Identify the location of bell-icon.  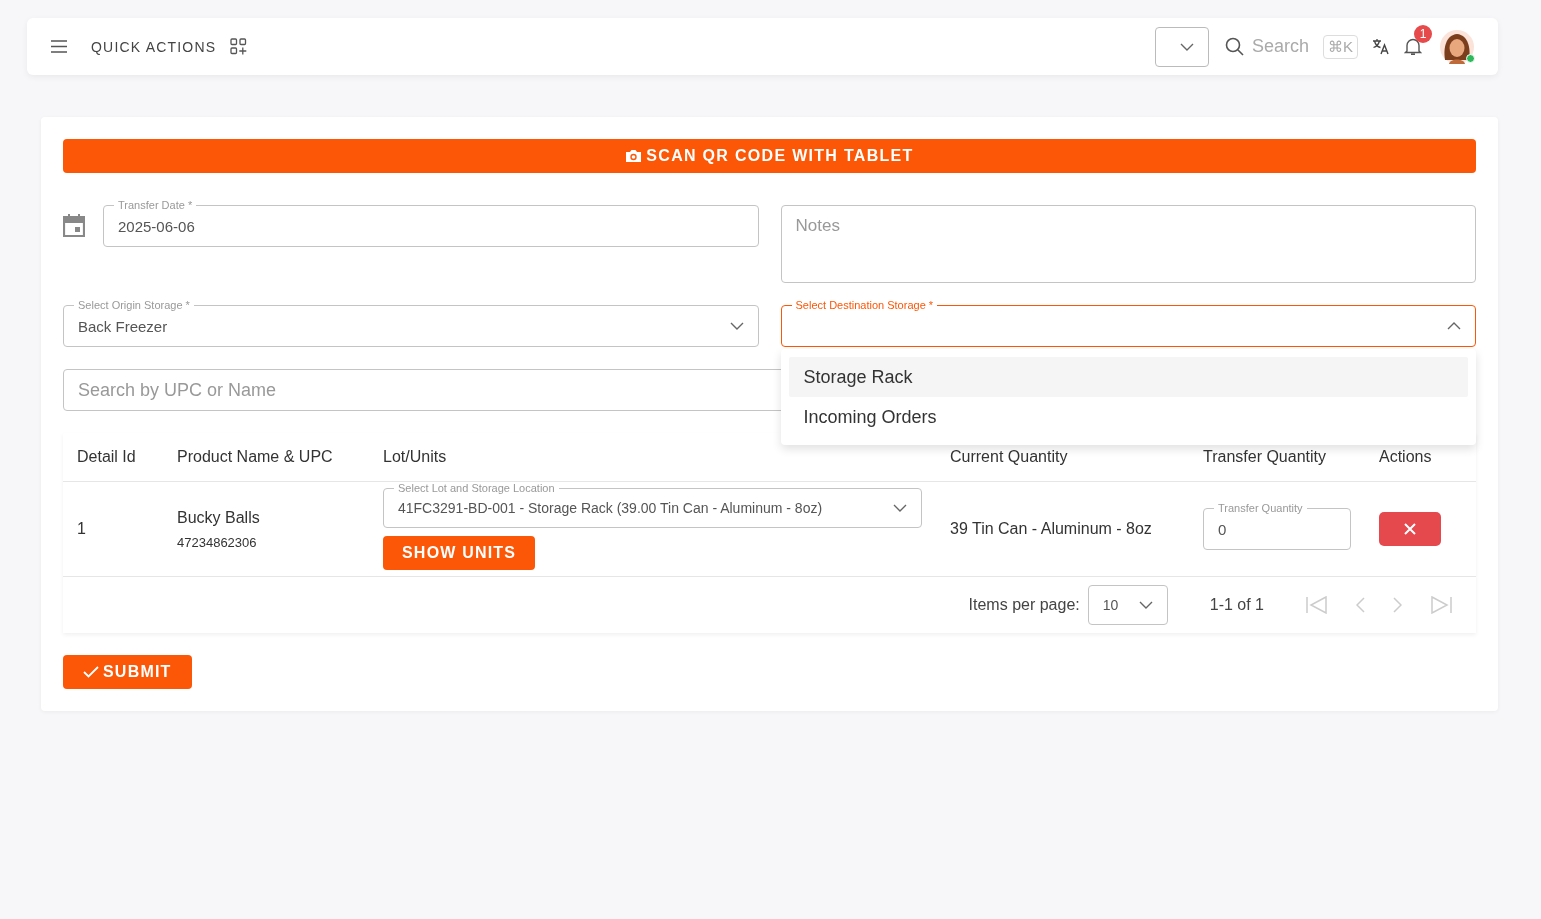
(1413, 46).